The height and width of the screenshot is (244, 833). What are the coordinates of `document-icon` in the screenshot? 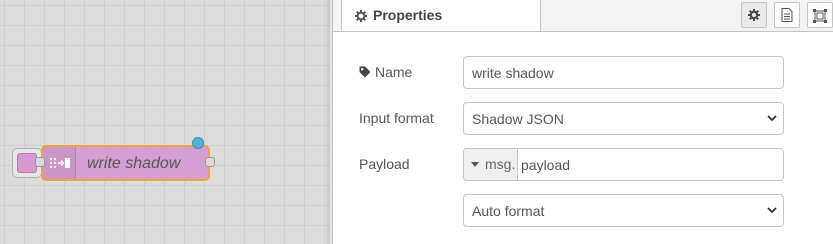 It's located at (787, 15).